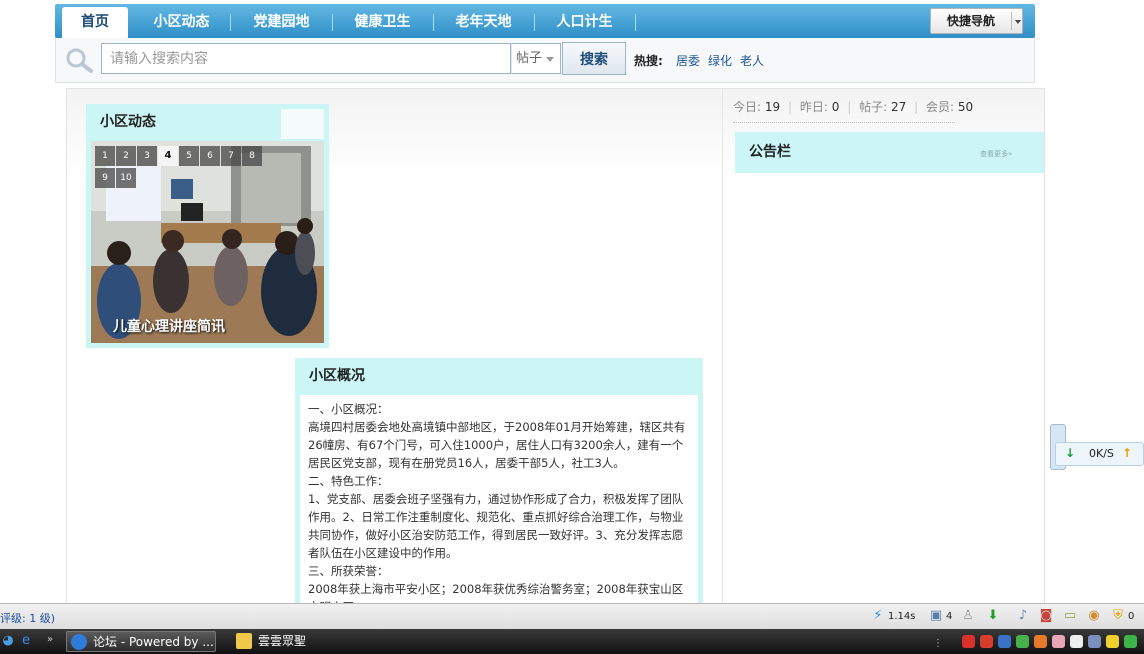  I want to click on quick-nav-button: 快捷导航, so click(976, 21).